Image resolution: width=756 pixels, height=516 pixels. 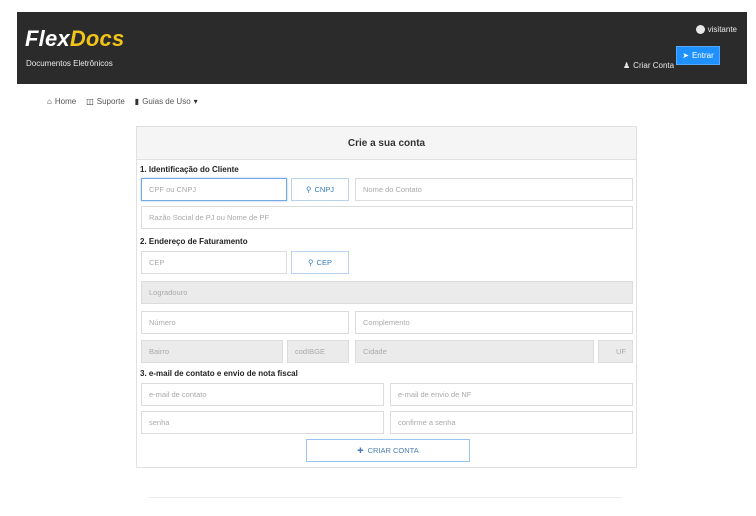 What do you see at coordinates (654, 65) in the screenshot?
I see `criar-conta-label: Criar Conta` at bounding box center [654, 65].